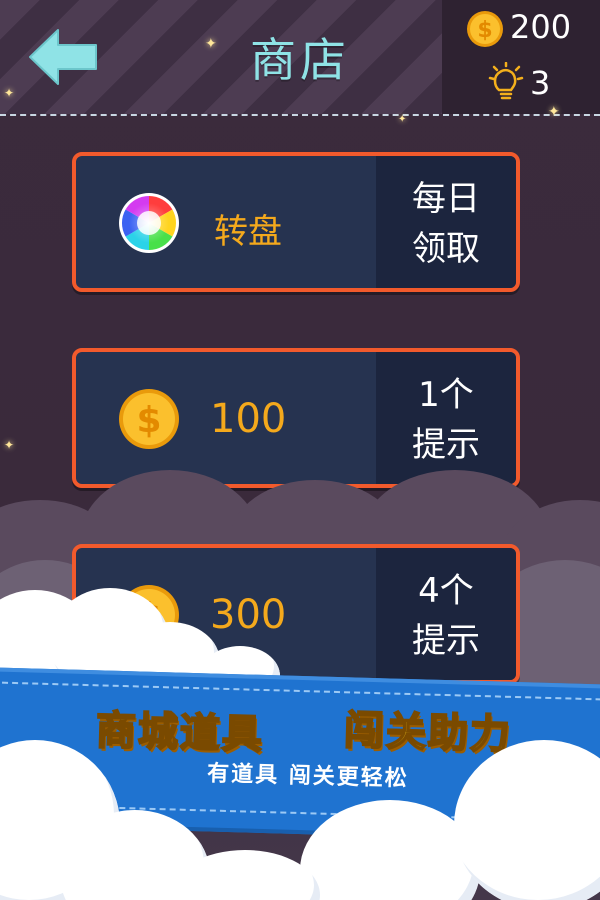 The width and height of the screenshot is (600, 900). Describe the element at coordinates (446, 591) in the screenshot. I see `action-line-1: 4个` at that location.